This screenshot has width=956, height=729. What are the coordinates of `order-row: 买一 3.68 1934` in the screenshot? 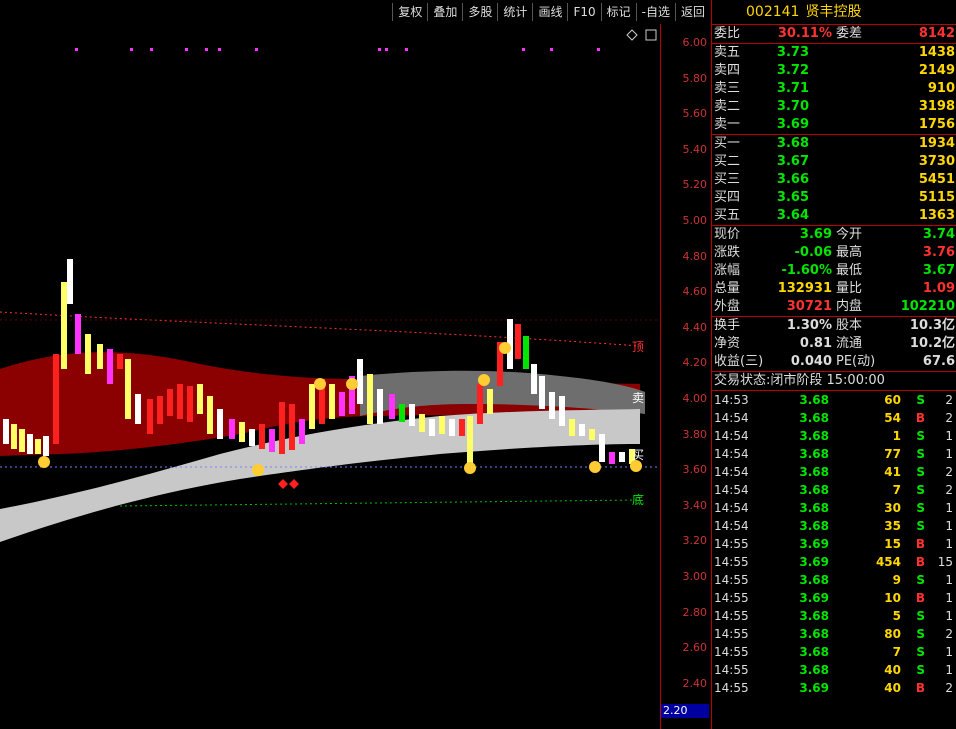 It's located at (834, 144).